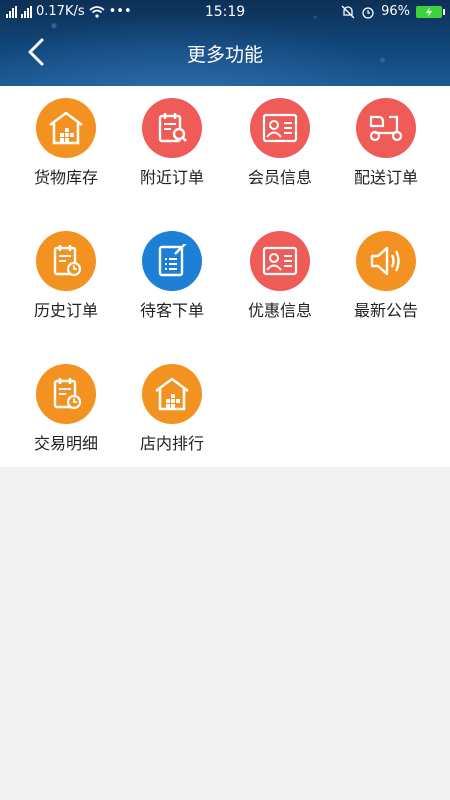  I want to click on function-item-delivery-orders: 配送订单, so click(386, 148).